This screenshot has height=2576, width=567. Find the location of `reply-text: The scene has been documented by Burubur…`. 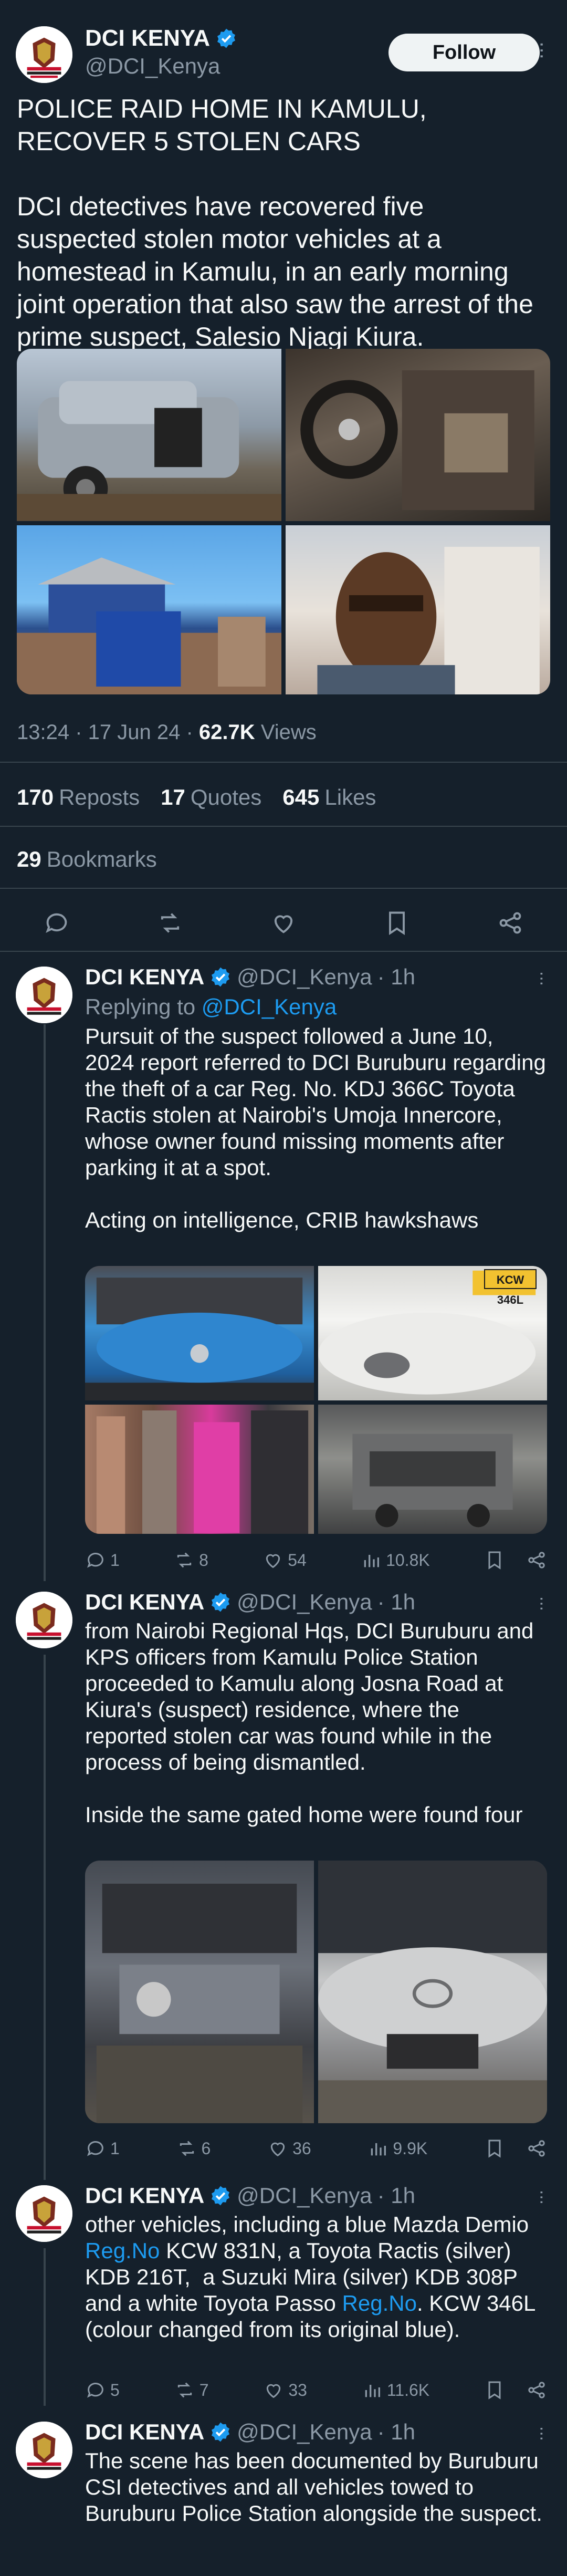

reply-text: The scene has been documented by Burubur… is located at coordinates (315, 2487).